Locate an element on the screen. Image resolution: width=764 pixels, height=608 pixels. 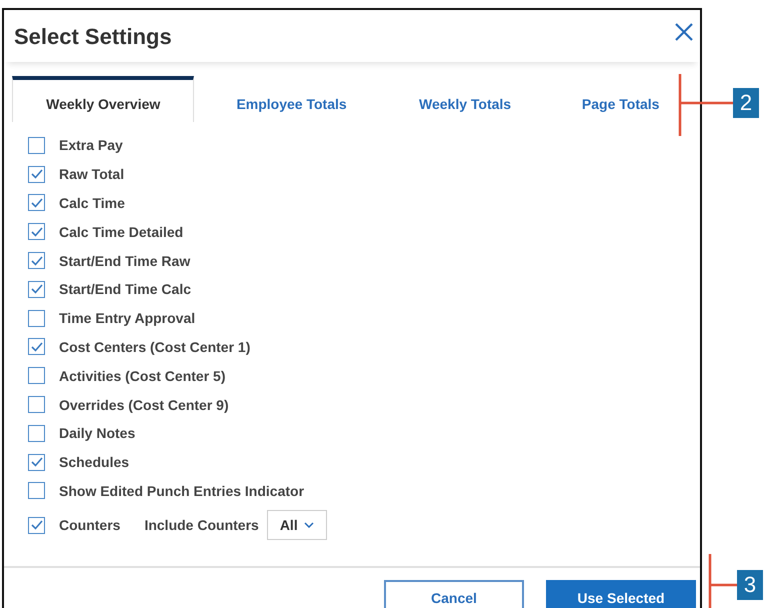
chevron-icon is located at coordinates (309, 525).